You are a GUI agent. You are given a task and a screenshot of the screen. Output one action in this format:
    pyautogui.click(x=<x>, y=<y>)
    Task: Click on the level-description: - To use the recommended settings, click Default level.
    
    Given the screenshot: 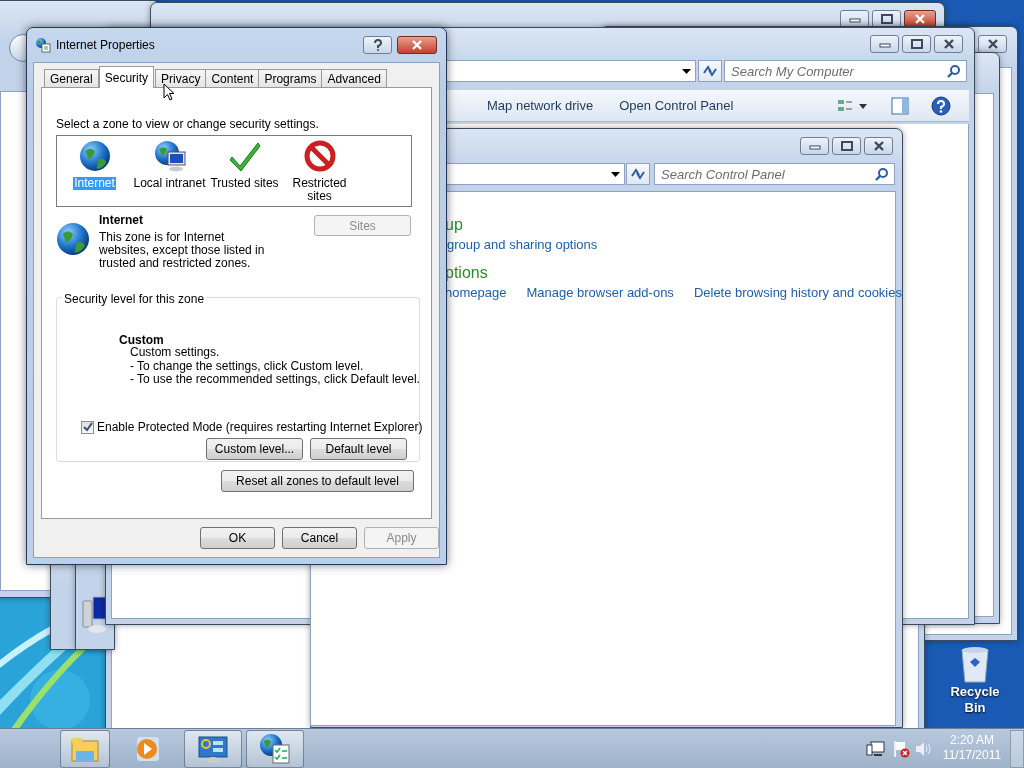 What is the action you would take?
    pyautogui.click(x=275, y=380)
    